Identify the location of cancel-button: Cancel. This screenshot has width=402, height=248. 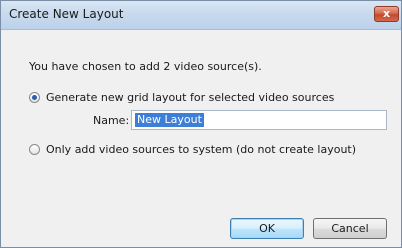
(350, 228).